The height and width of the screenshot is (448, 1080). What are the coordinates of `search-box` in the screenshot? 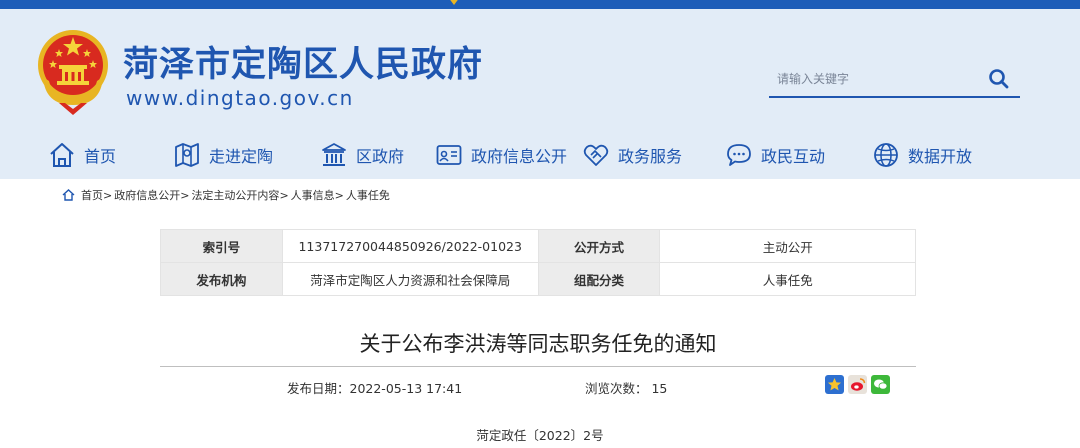 It's located at (894, 81).